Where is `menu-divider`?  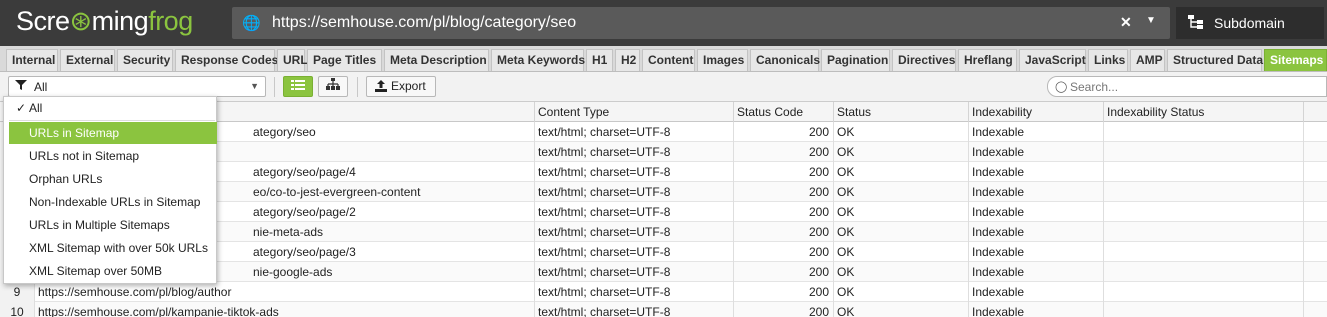
menu-divider is located at coordinates (112, 120).